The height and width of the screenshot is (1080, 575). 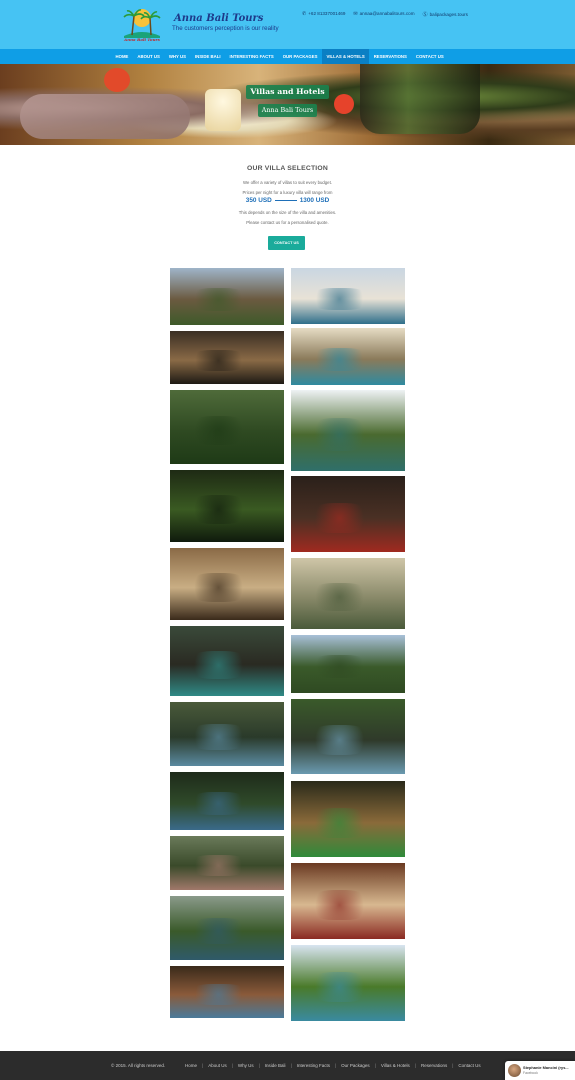 I want to click on avatar, so click(x=514, y=1070).